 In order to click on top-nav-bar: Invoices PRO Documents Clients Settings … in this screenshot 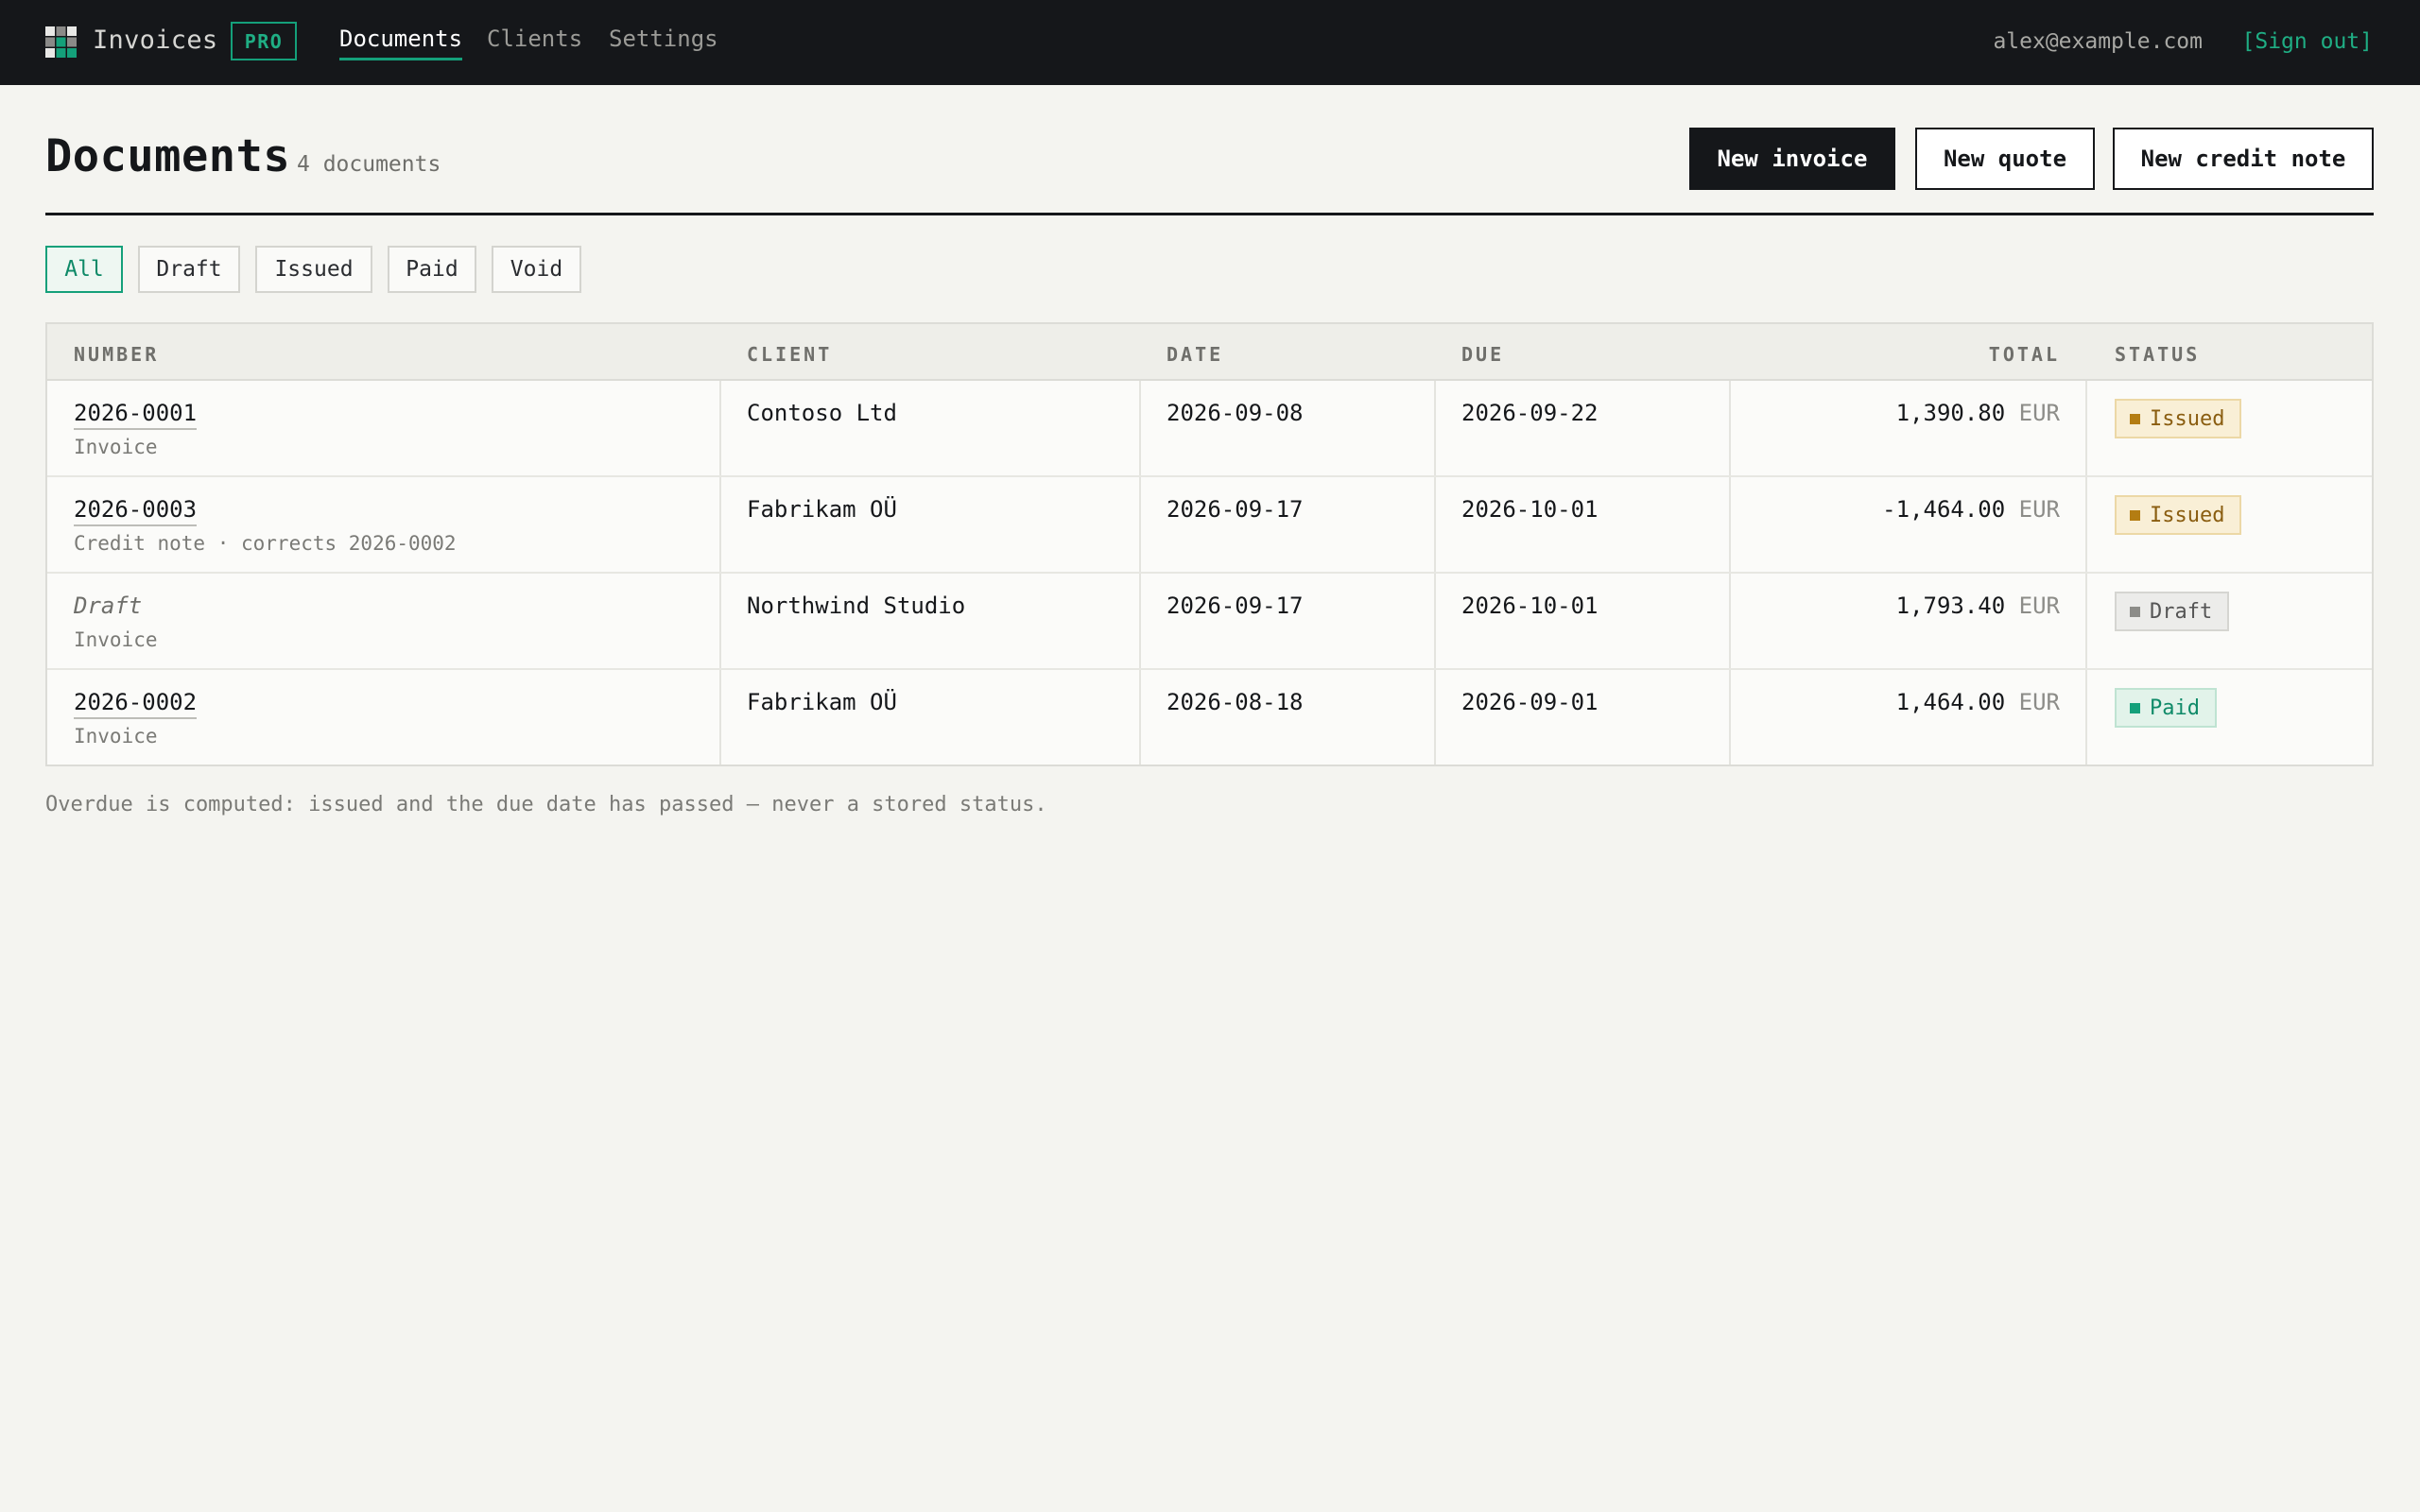, I will do `click(1210, 42)`.